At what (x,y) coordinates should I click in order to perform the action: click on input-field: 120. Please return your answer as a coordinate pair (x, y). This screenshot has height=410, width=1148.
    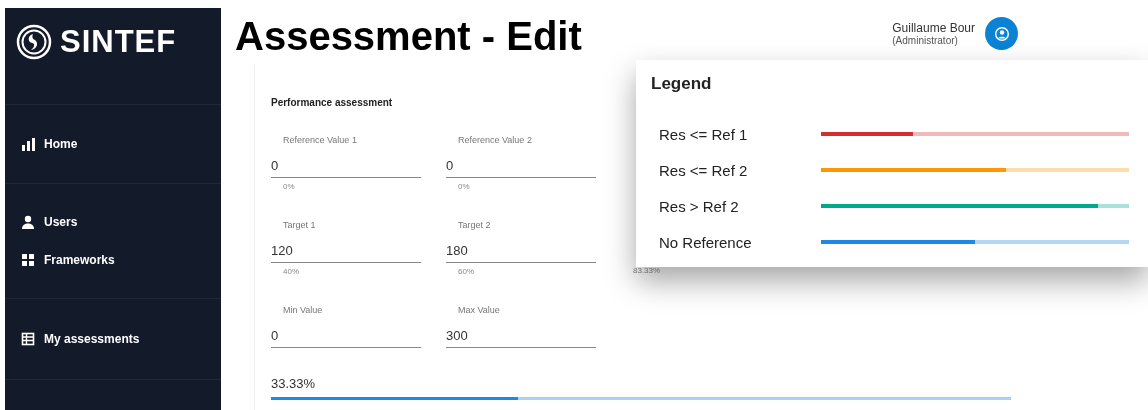
    Looking at the image, I should click on (346, 250).